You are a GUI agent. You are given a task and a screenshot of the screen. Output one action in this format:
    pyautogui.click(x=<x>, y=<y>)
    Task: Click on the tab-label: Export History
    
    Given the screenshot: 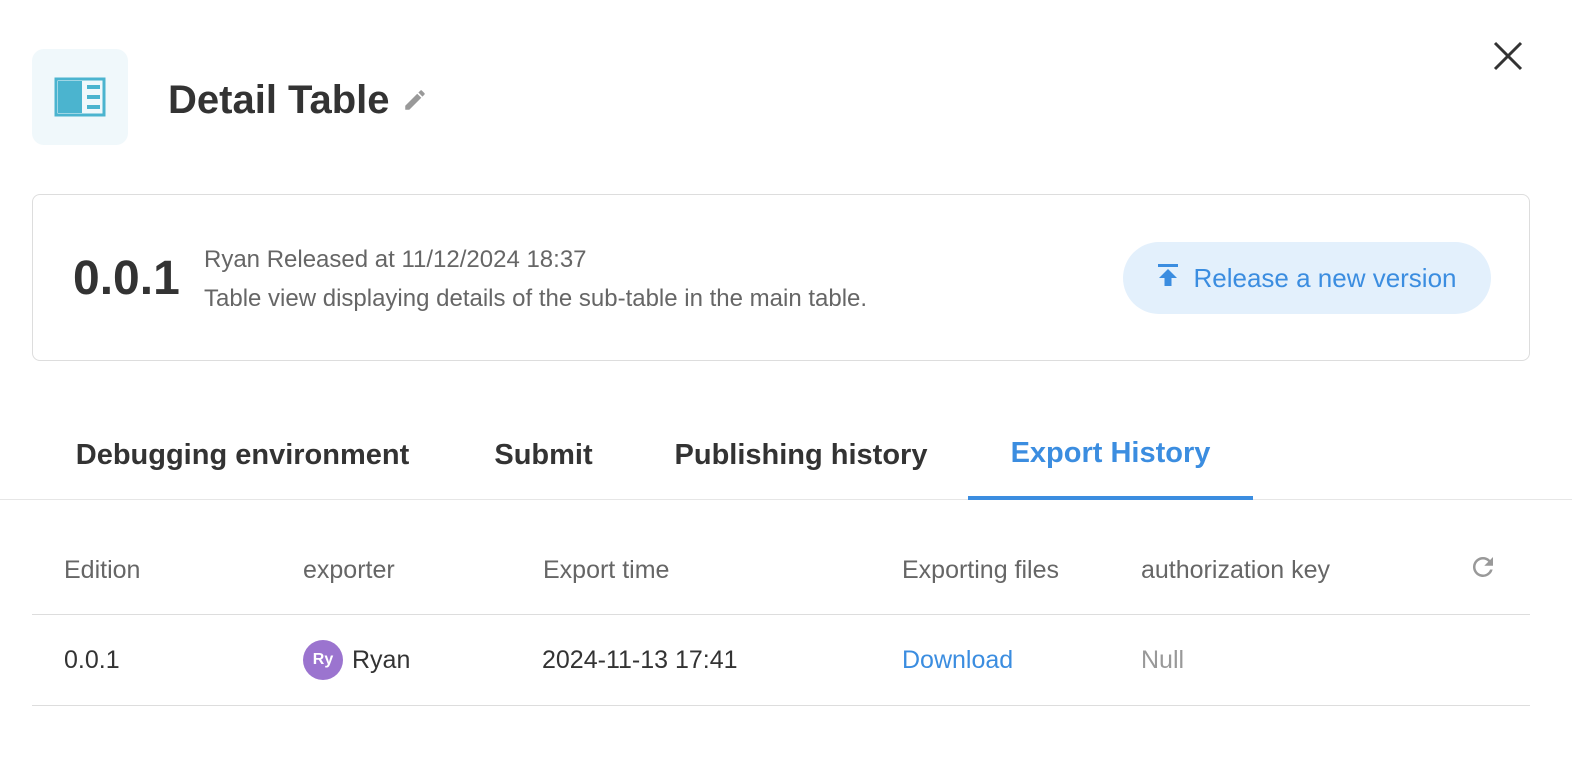 What is the action you would take?
    pyautogui.click(x=1110, y=452)
    